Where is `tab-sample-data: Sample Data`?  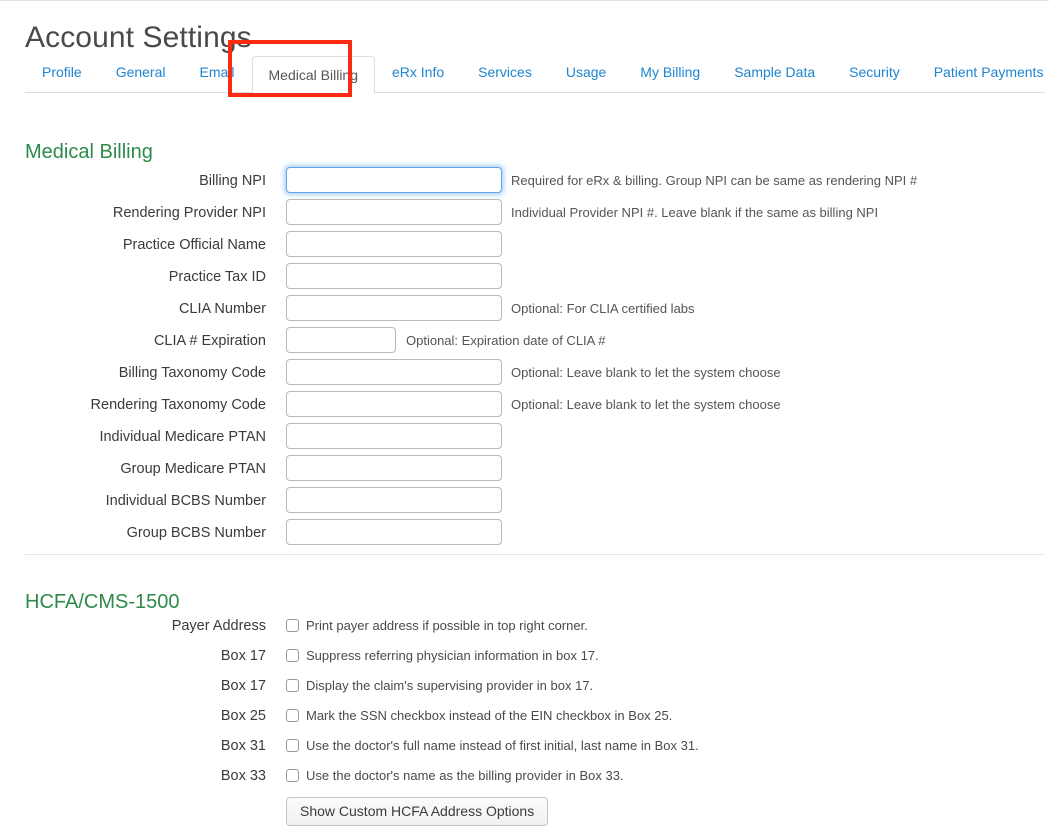 tab-sample-data: Sample Data is located at coordinates (774, 72).